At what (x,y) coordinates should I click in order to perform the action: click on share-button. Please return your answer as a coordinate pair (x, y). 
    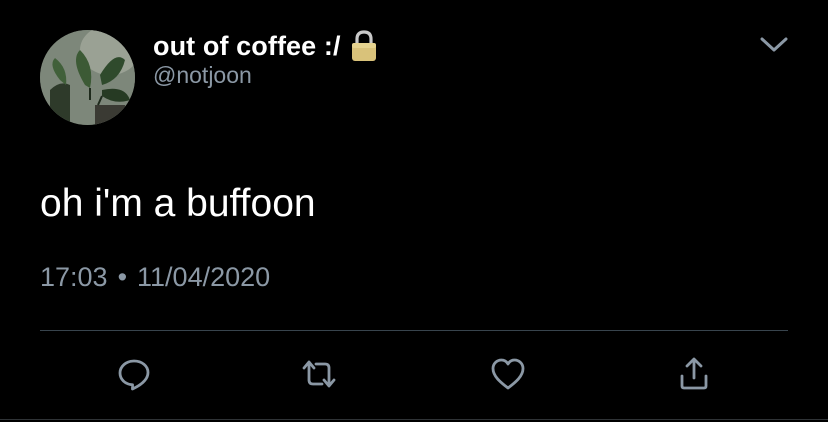
    Looking at the image, I should click on (694, 376).